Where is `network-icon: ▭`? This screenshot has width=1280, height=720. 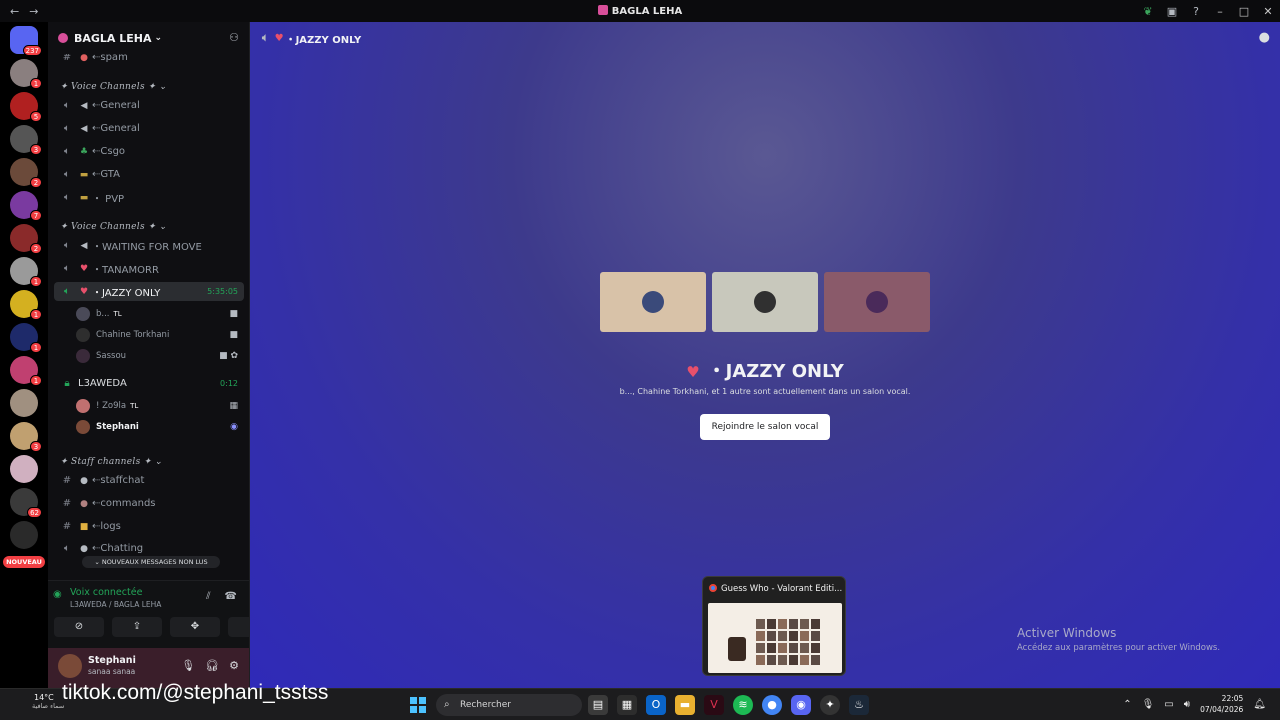
network-icon: ▭ is located at coordinates (1168, 704).